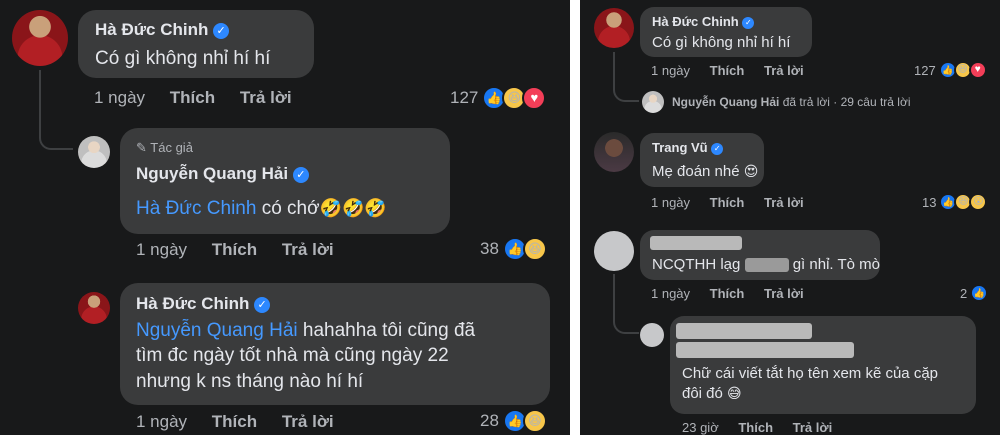 This screenshot has height=435, width=1000. I want to click on comment-text-body: gì nhỉ. Tò mò, so click(836, 264).